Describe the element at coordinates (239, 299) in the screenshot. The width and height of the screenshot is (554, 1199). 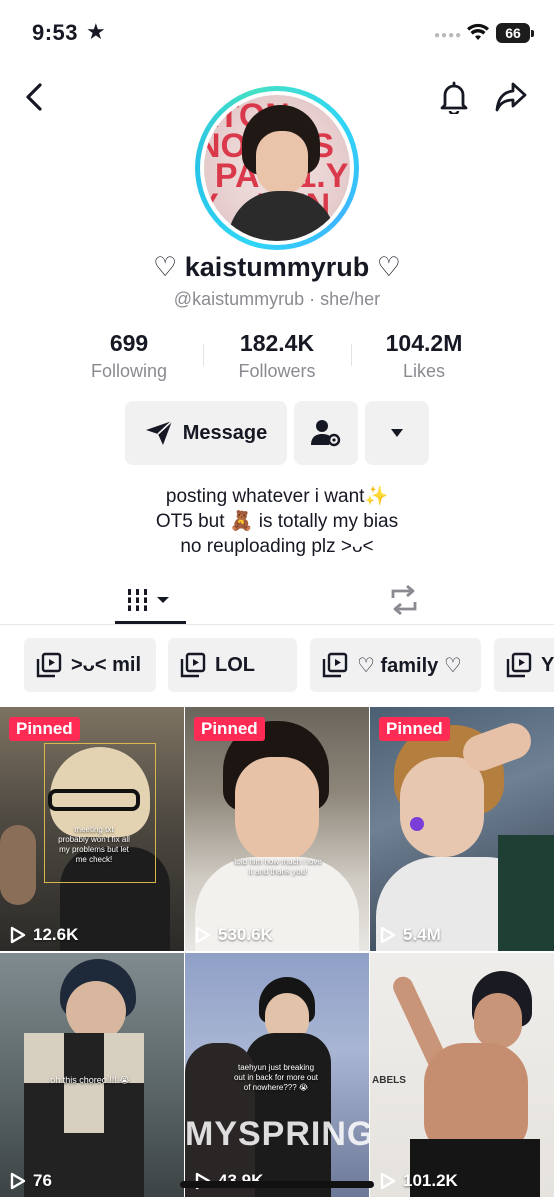
I see `username: @kaistummyrub` at that location.